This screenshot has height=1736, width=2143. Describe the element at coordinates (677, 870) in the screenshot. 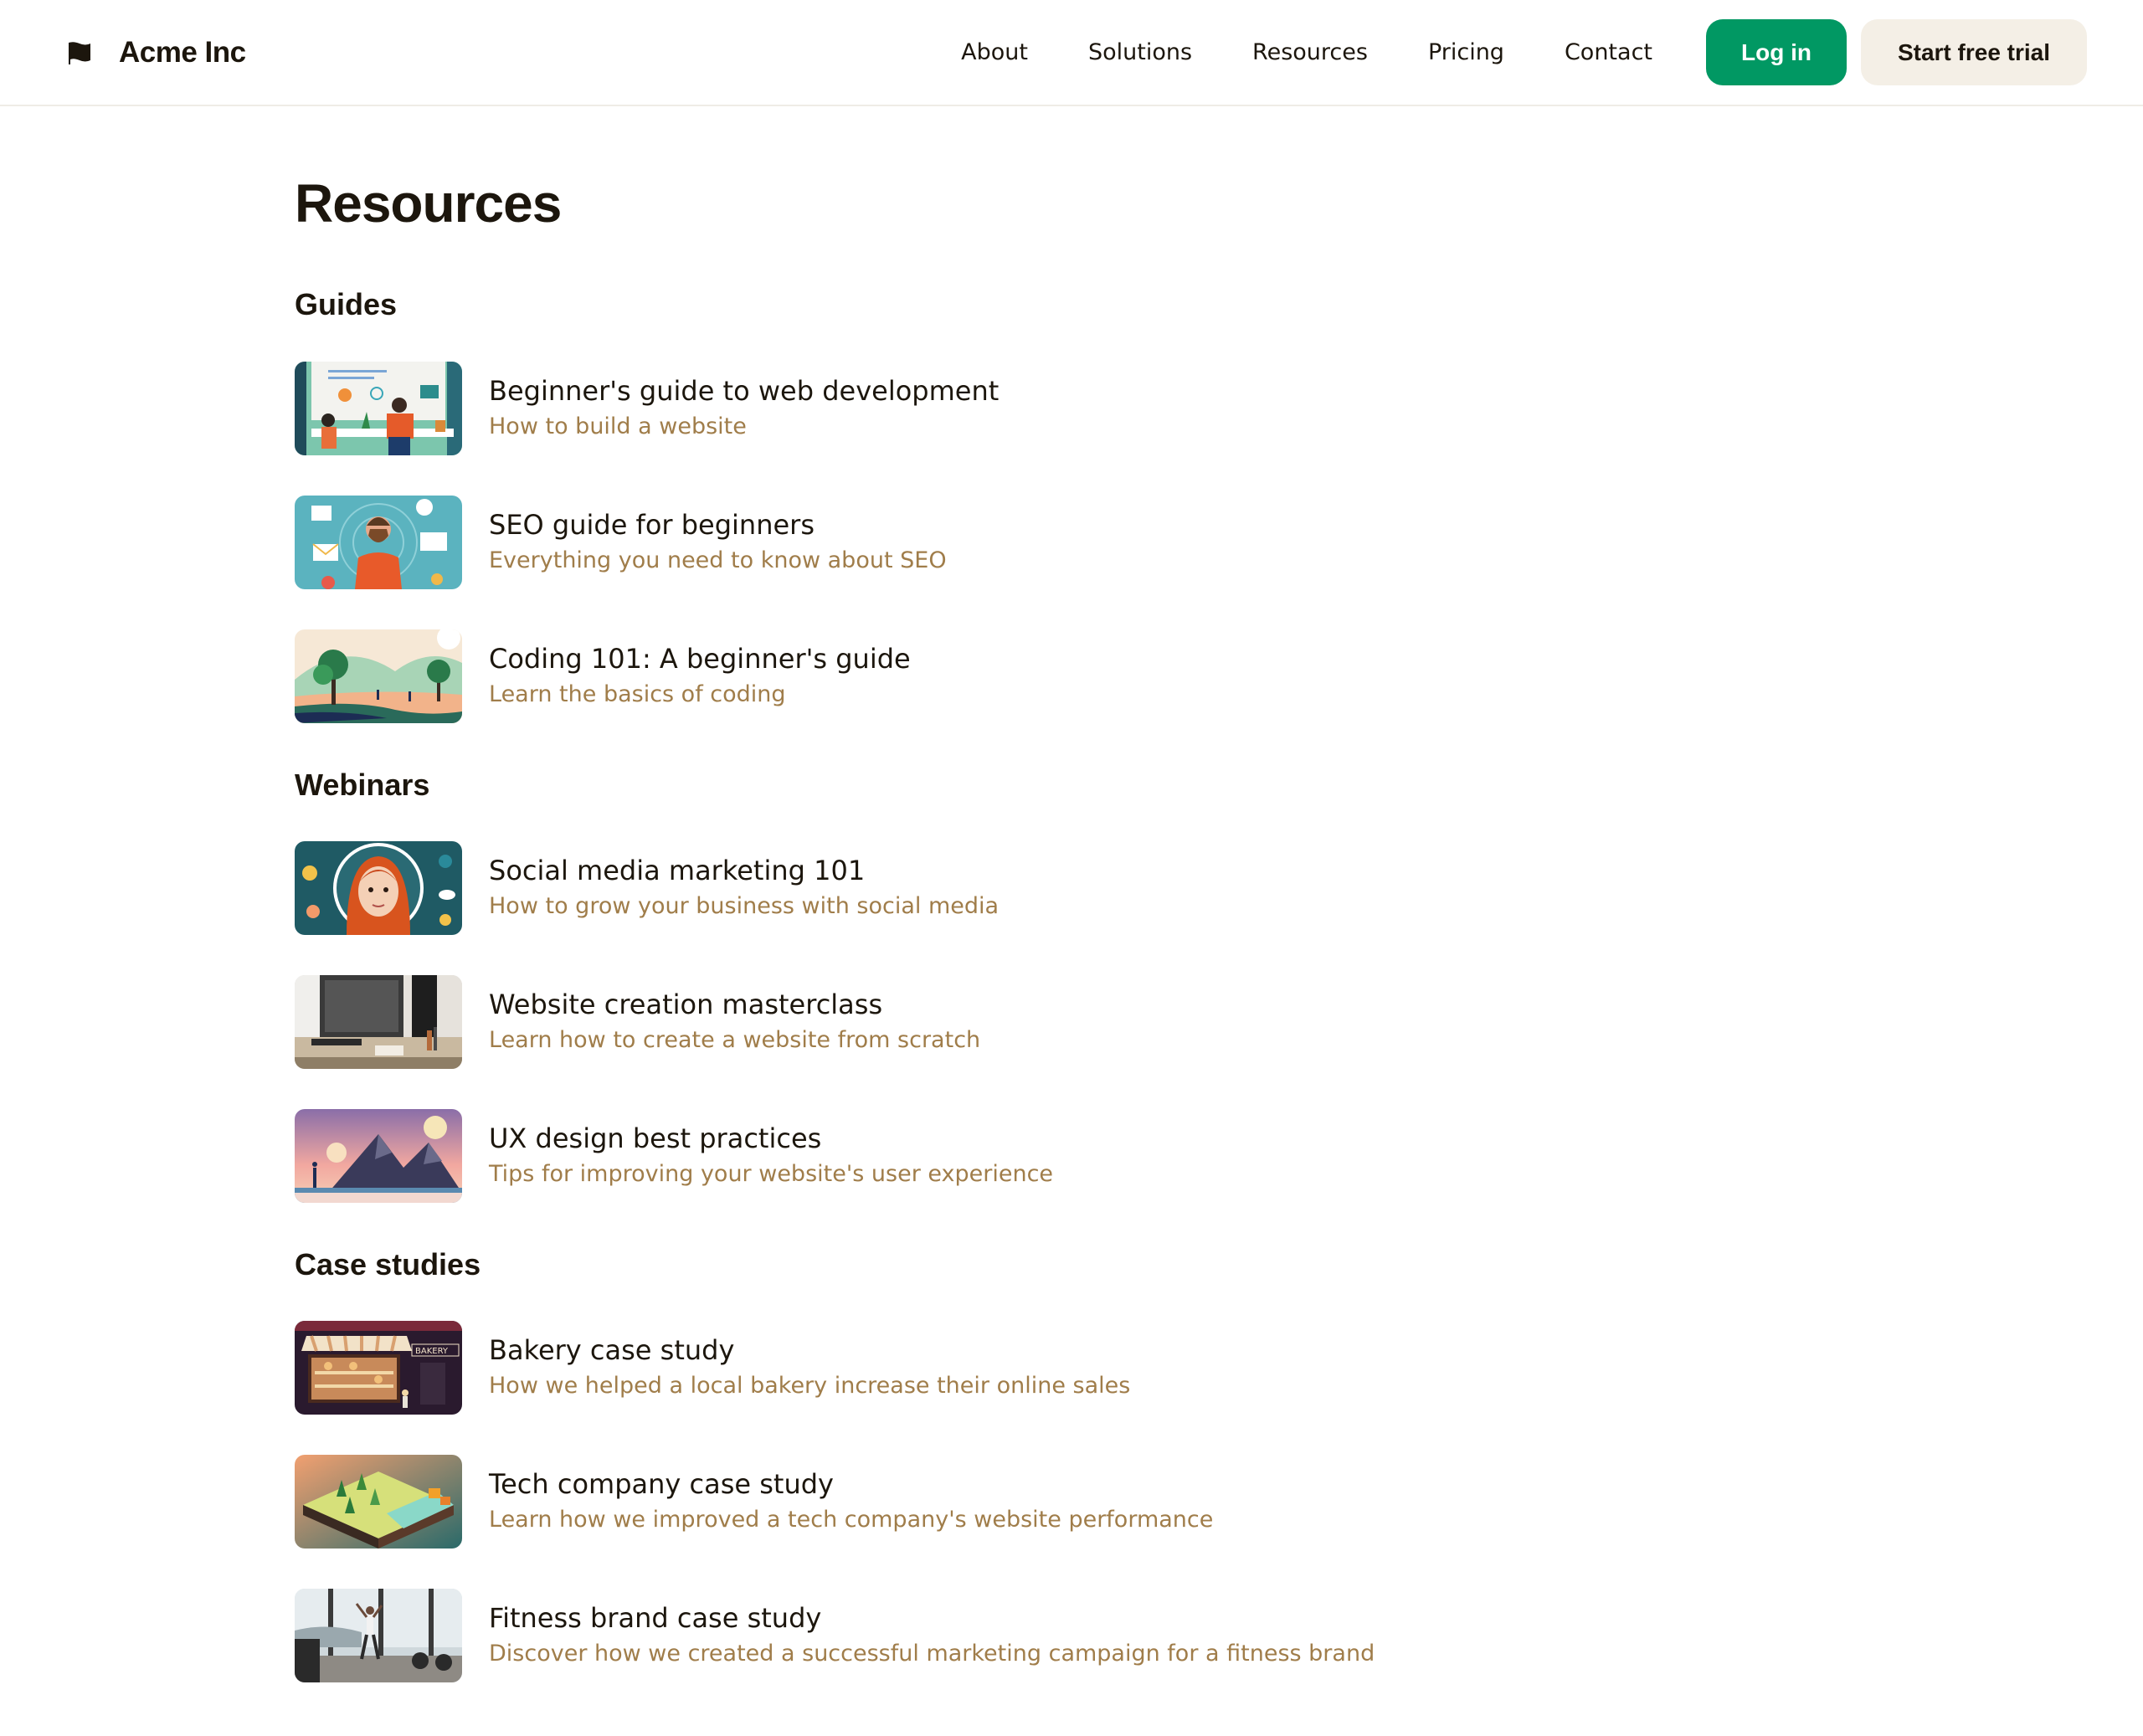

I see `resource-title: Social media marketing 101` at that location.